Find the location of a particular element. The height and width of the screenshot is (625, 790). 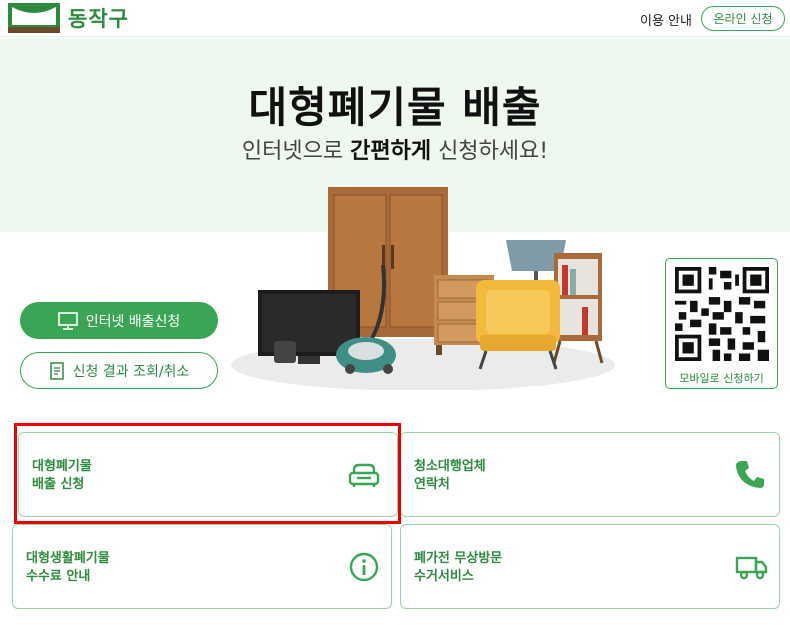

truck-icon is located at coordinates (751, 568).